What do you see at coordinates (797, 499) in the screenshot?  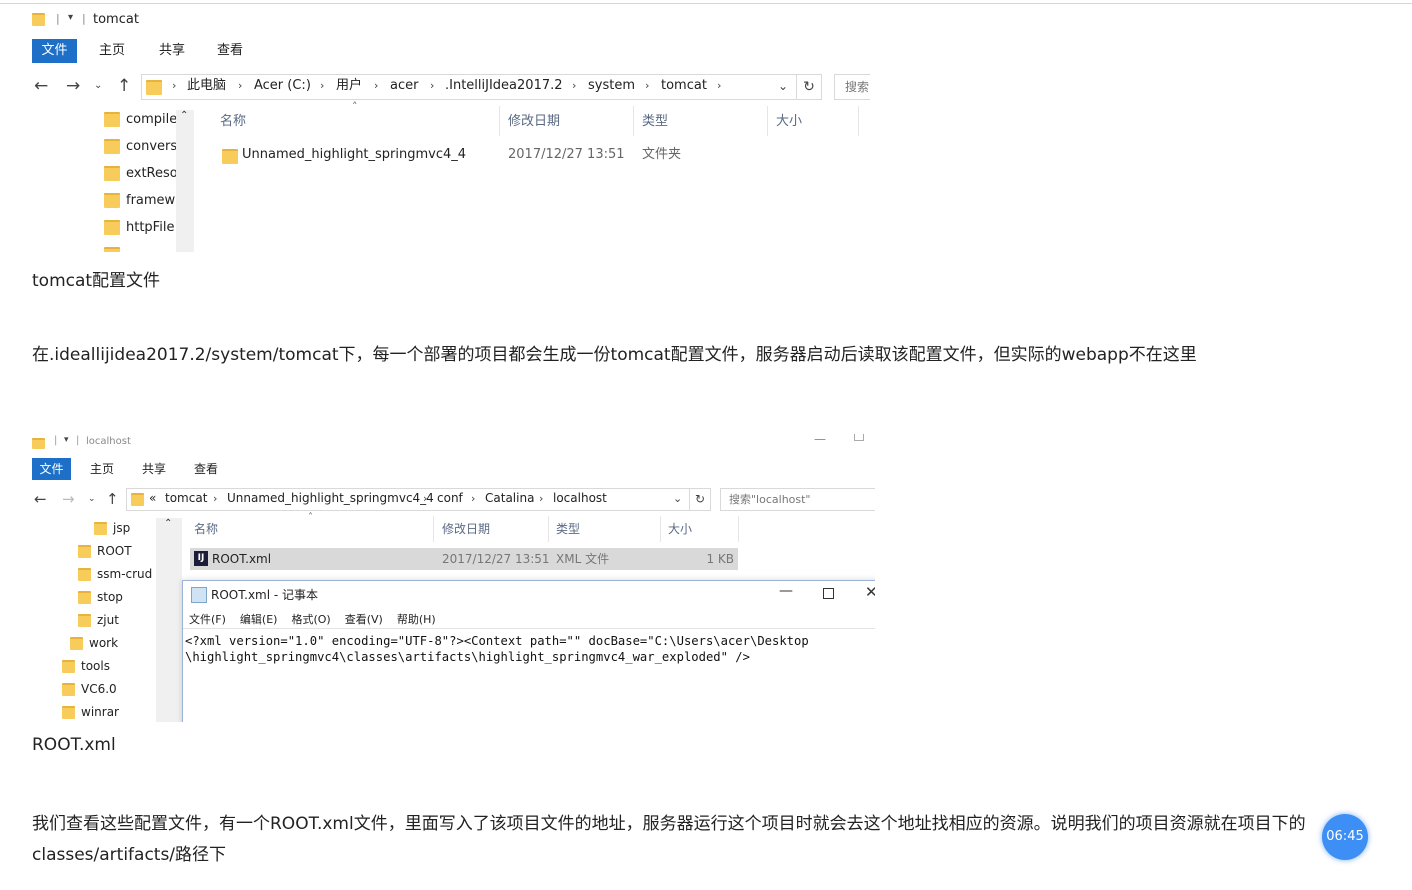 I see `search-input: 搜索"localhost"` at bounding box center [797, 499].